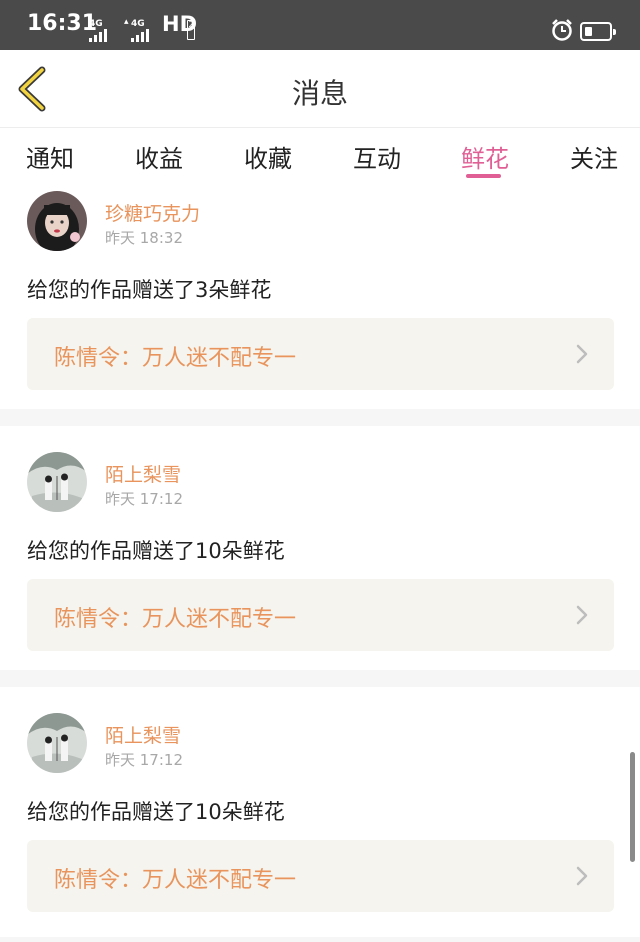 This screenshot has width=640, height=942. Describe the element at coordinates (485, 156) in the screenshot. I see `tab-flowers: 鲜花` at that location.